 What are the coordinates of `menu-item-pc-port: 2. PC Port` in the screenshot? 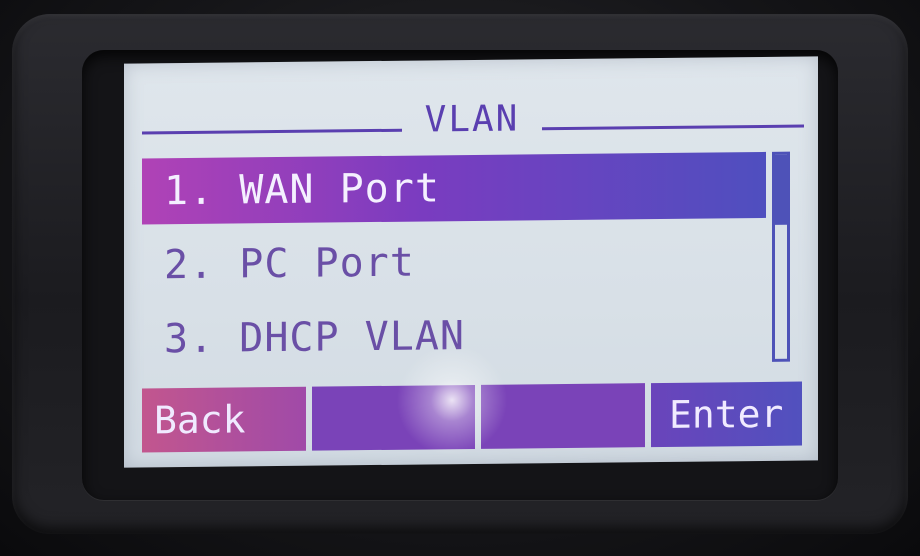 It's located at (454, 262).